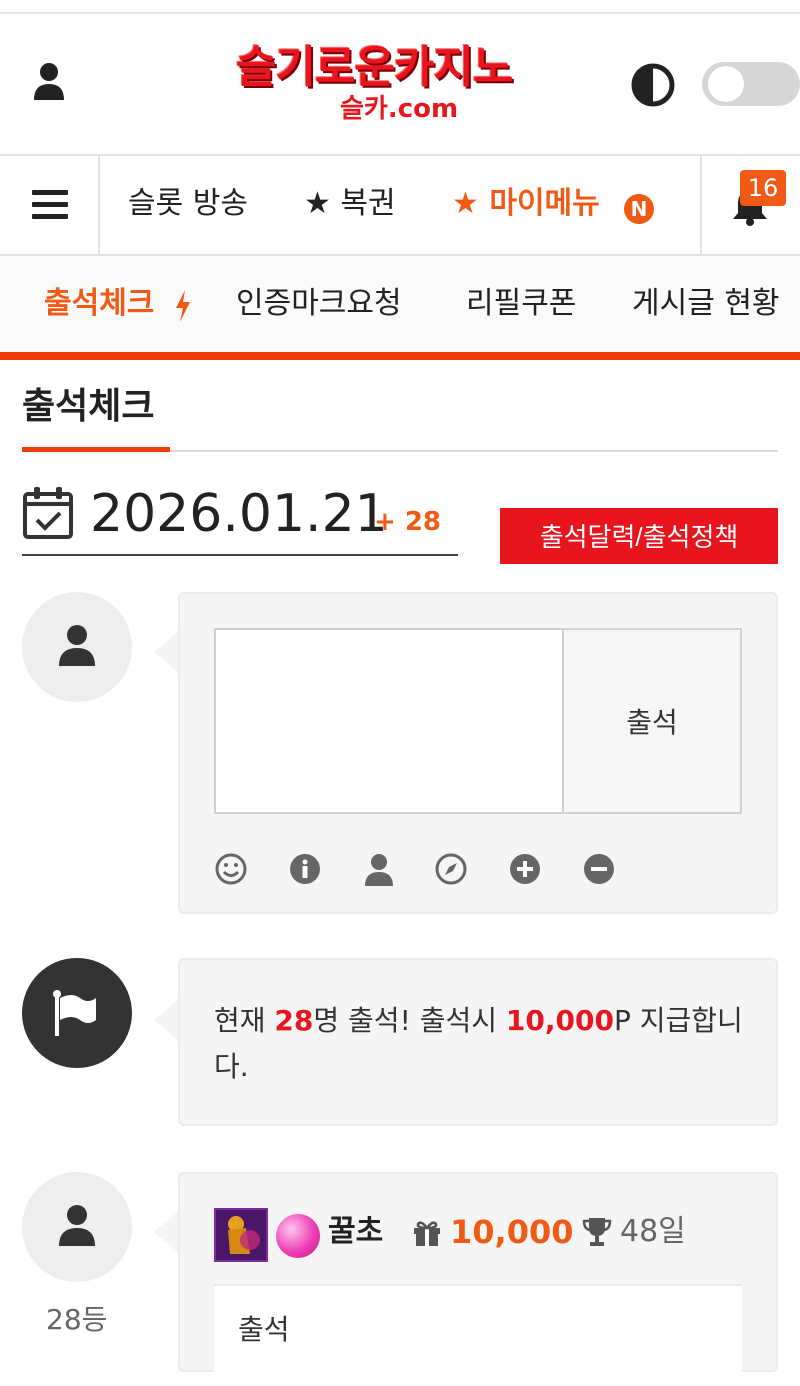  Describe the element at coordinates (653, 85) in the screenshot. I see `contrast-icon` at that location.